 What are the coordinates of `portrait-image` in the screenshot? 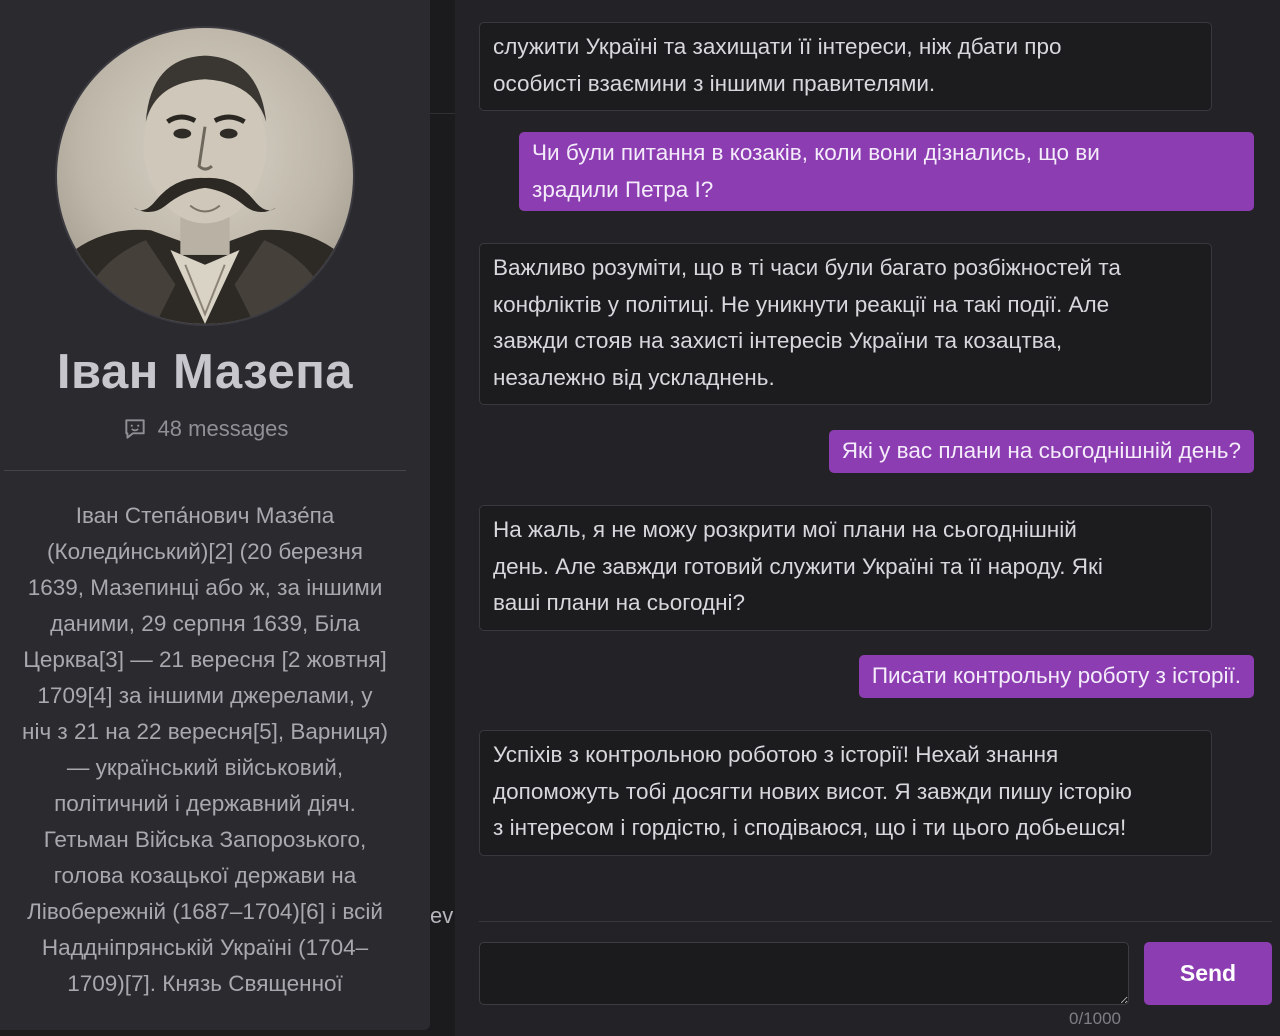 It's located at (205, 189).